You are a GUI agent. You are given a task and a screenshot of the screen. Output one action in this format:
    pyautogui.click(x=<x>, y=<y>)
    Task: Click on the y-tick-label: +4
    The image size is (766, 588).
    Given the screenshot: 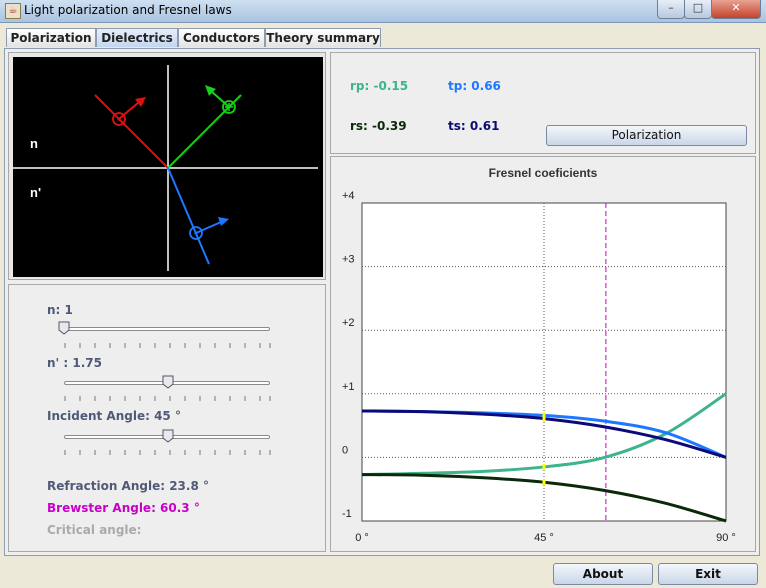 What is the action you would take?
    pyautogui.click(x=348, y=196)
    